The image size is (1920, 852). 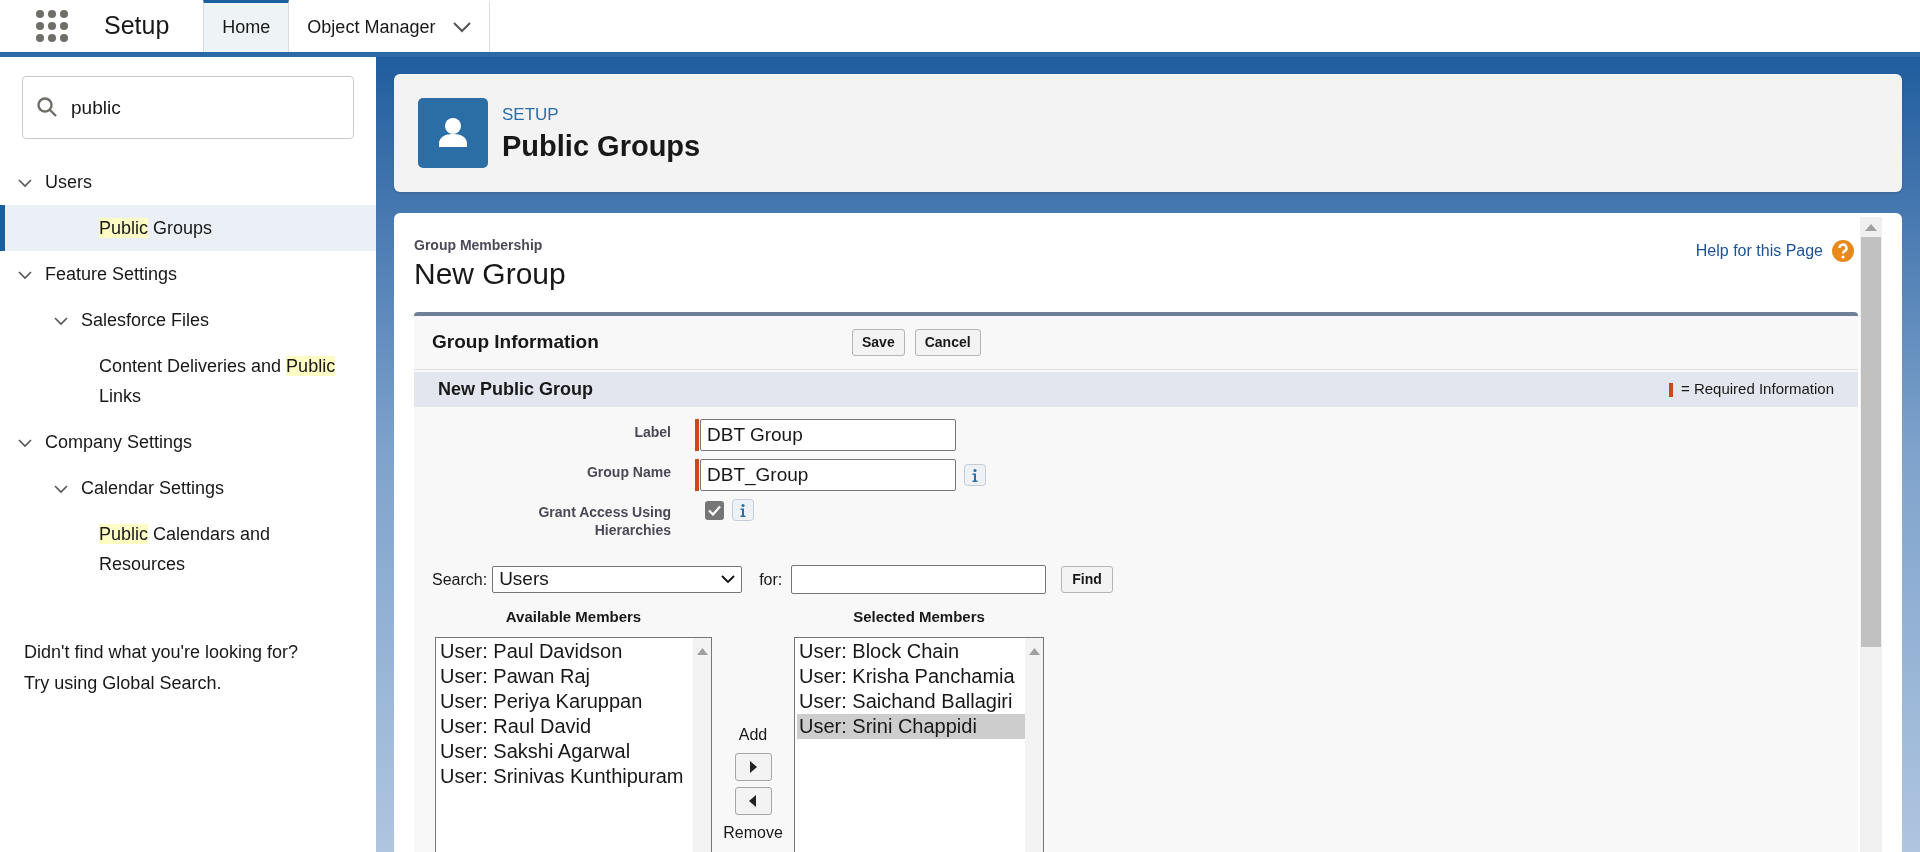 What do you see at coordinates (604, 521) in the screenshot?
I see `field-label: Grant Access Using Hierarchies` at bounding box center [604, 521].